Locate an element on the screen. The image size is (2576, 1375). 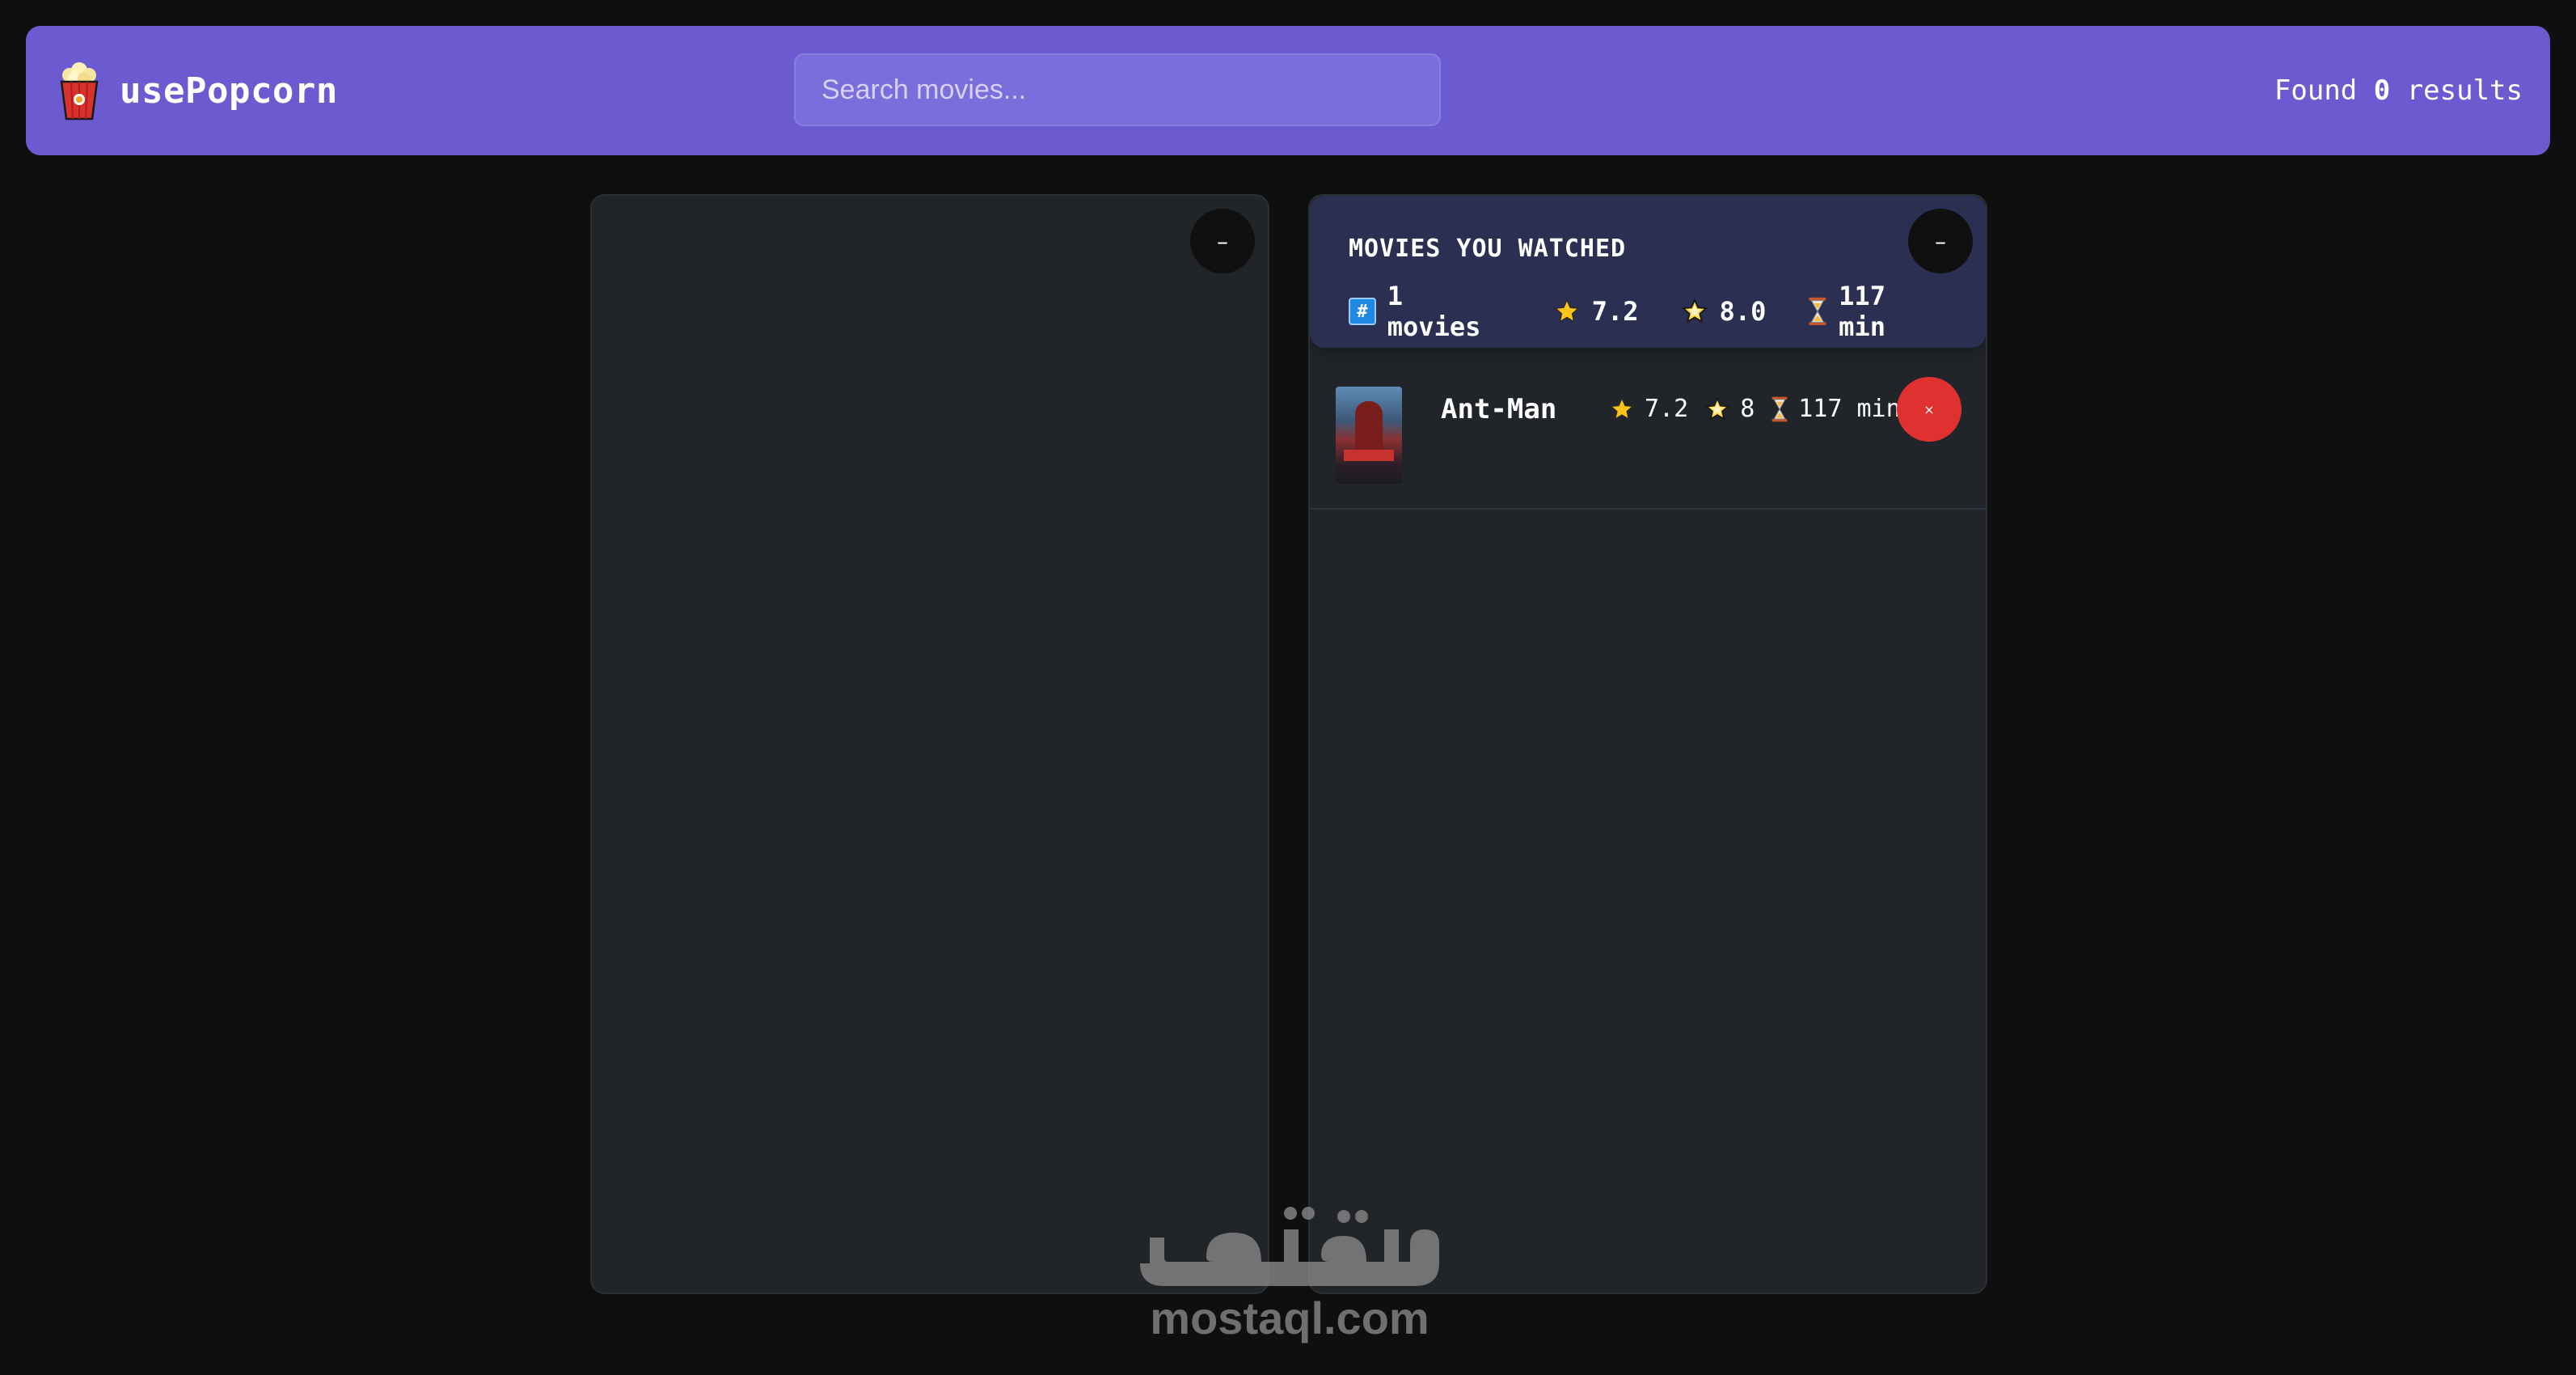
hash-icon: # is located at coordinates (1362, 311).